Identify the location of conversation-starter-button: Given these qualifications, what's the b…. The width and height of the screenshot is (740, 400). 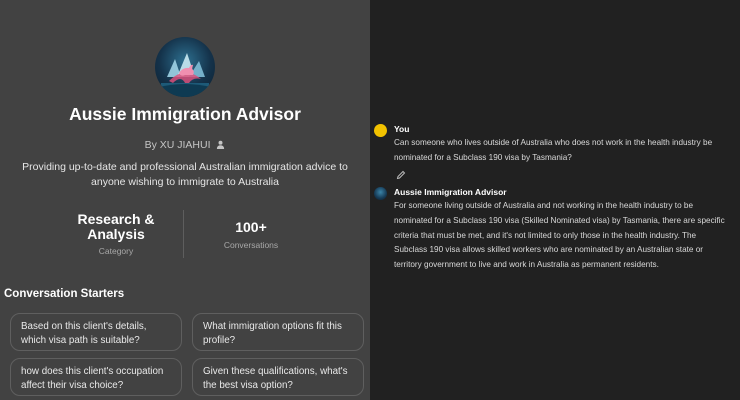
(278, 377).